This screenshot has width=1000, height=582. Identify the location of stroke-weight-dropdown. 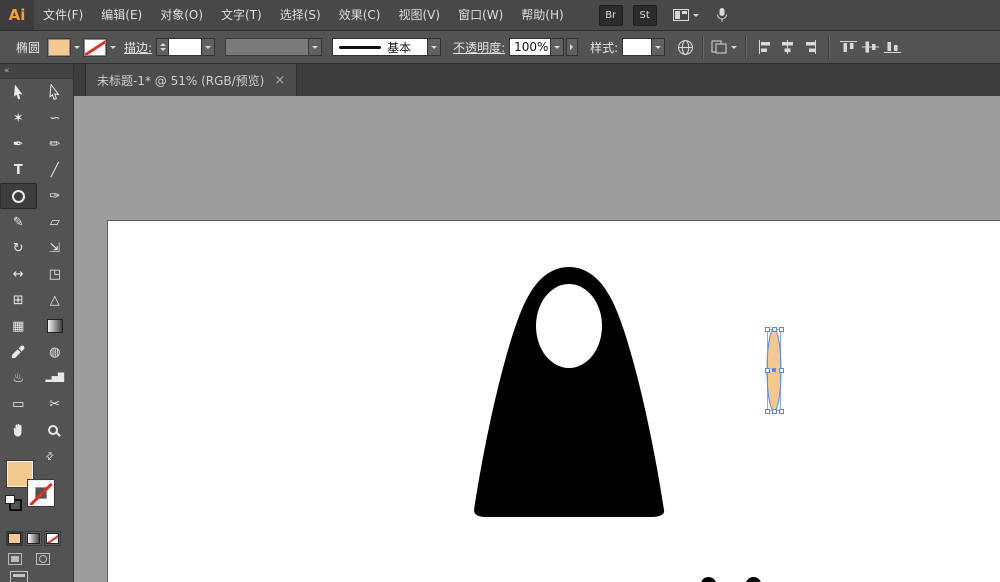
(209, 47).